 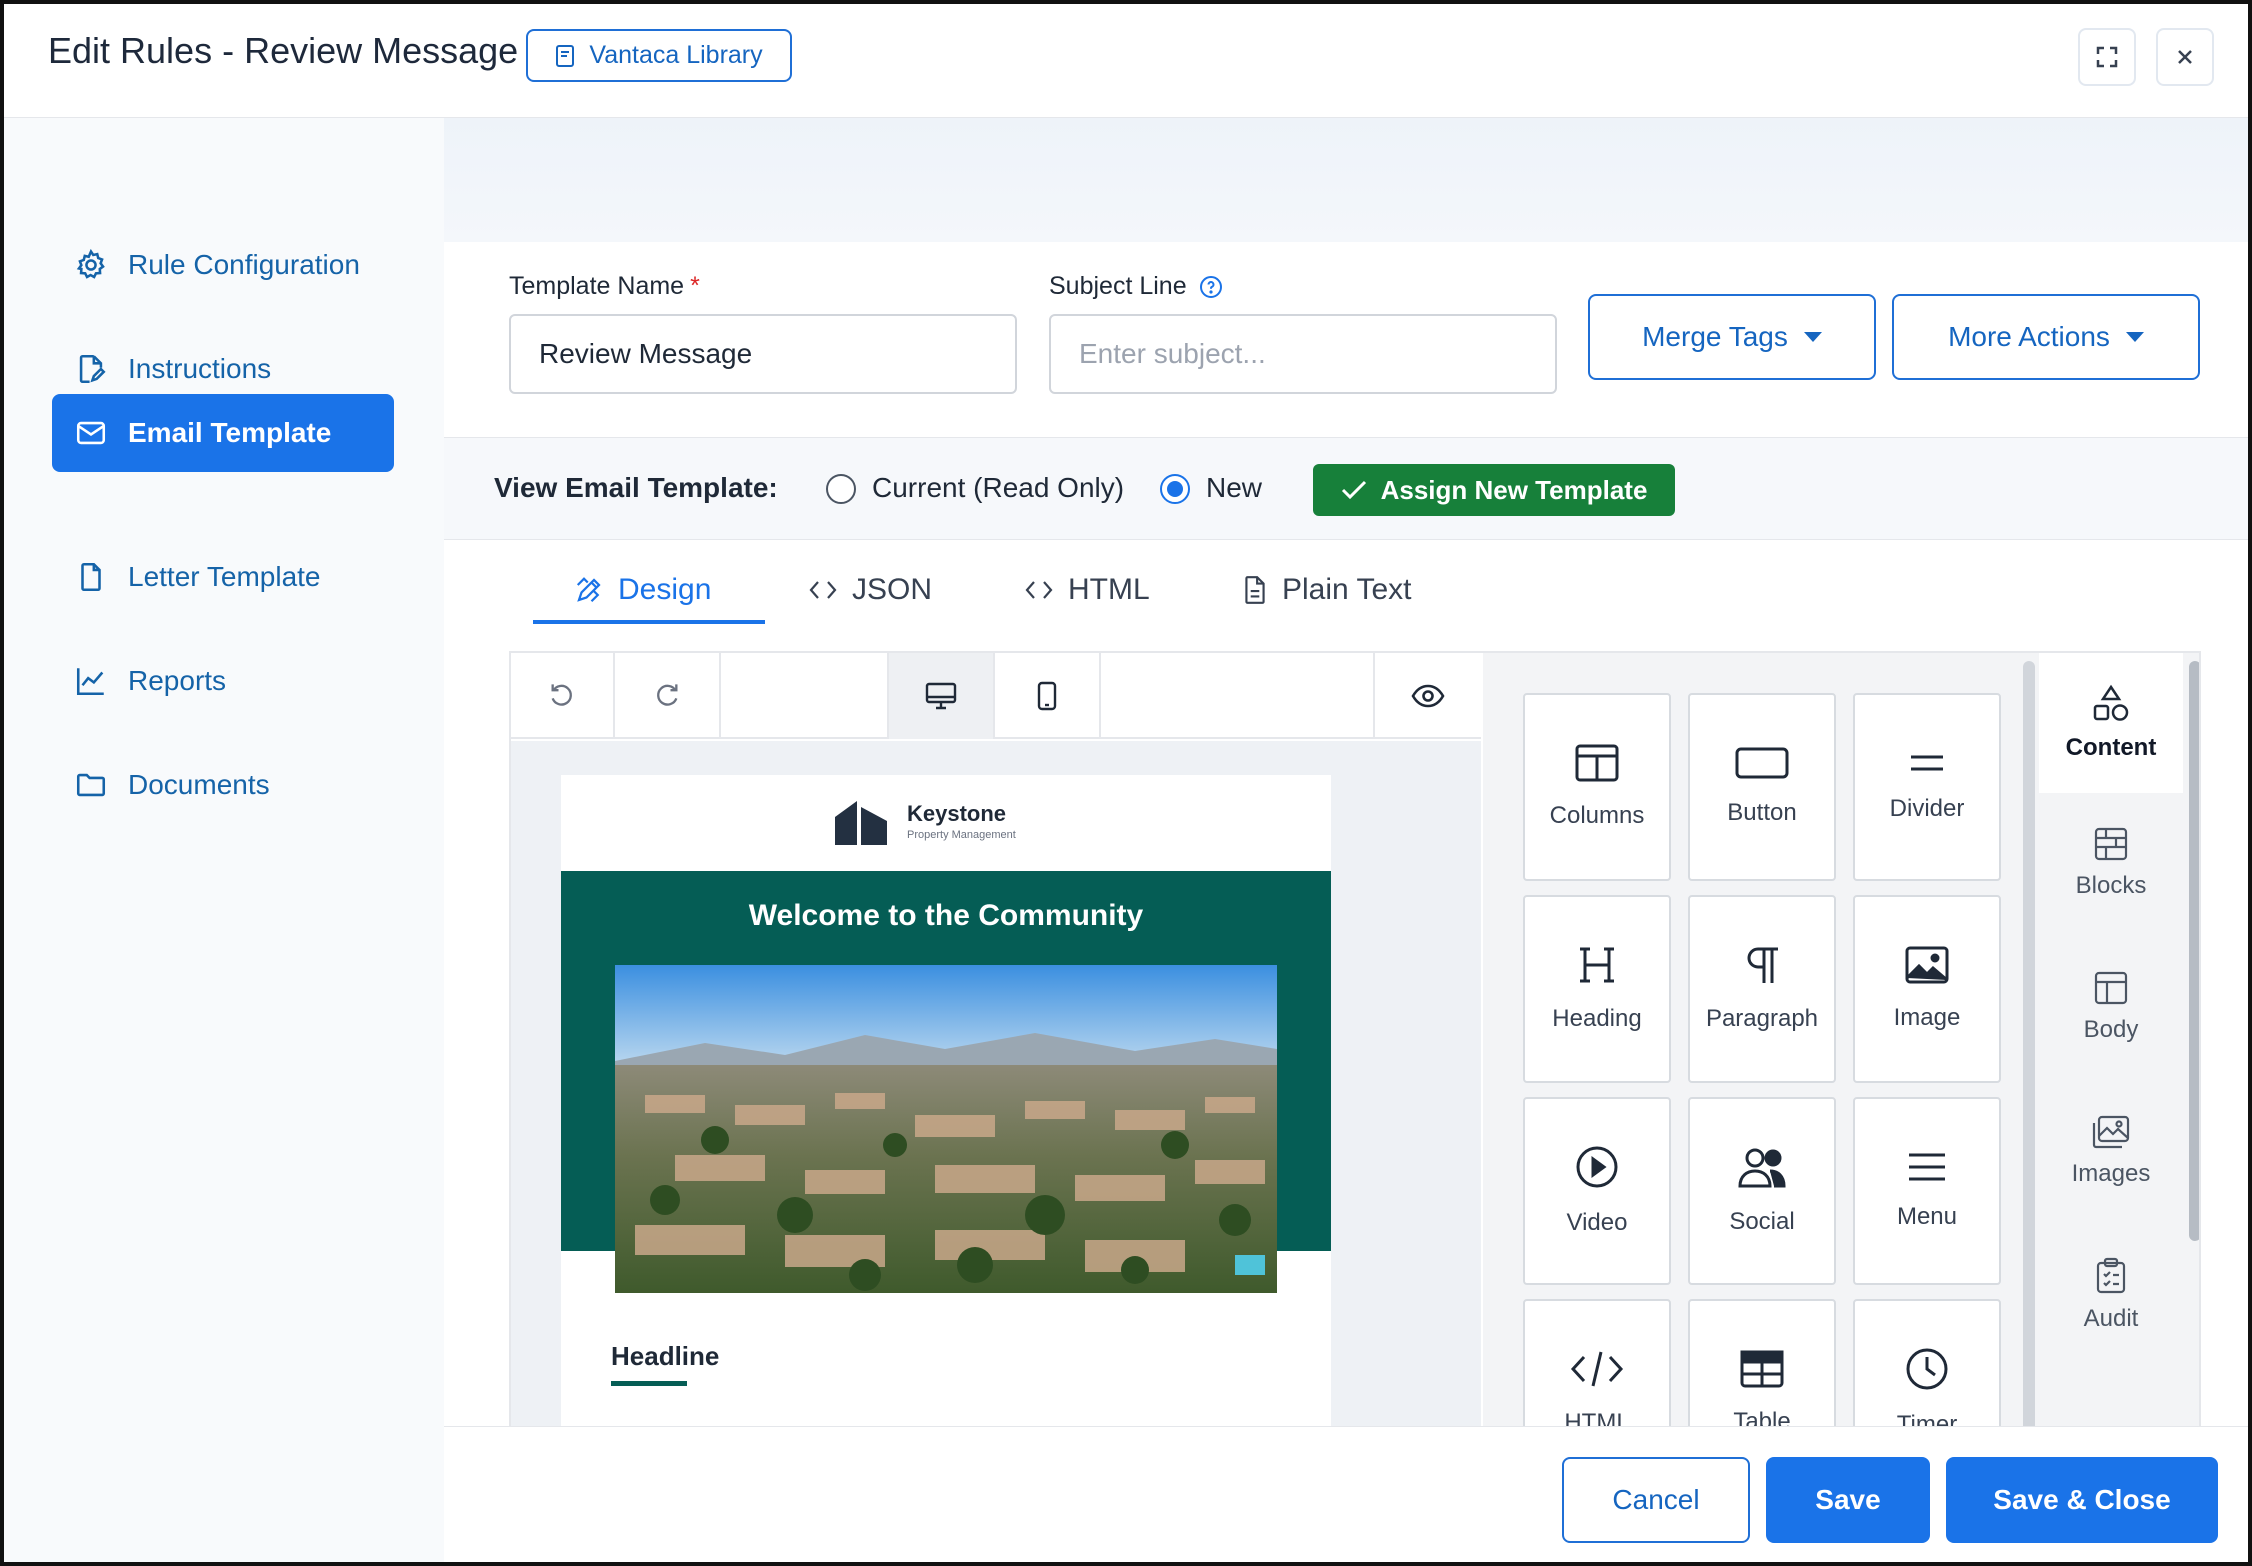 I want to click on close-button, so click(x=2185, y=57).